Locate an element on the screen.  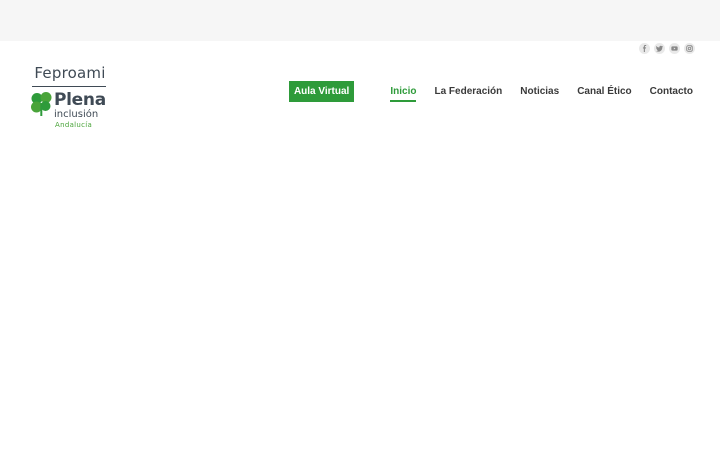
facebook-icon is located at coordinates (644, 48).